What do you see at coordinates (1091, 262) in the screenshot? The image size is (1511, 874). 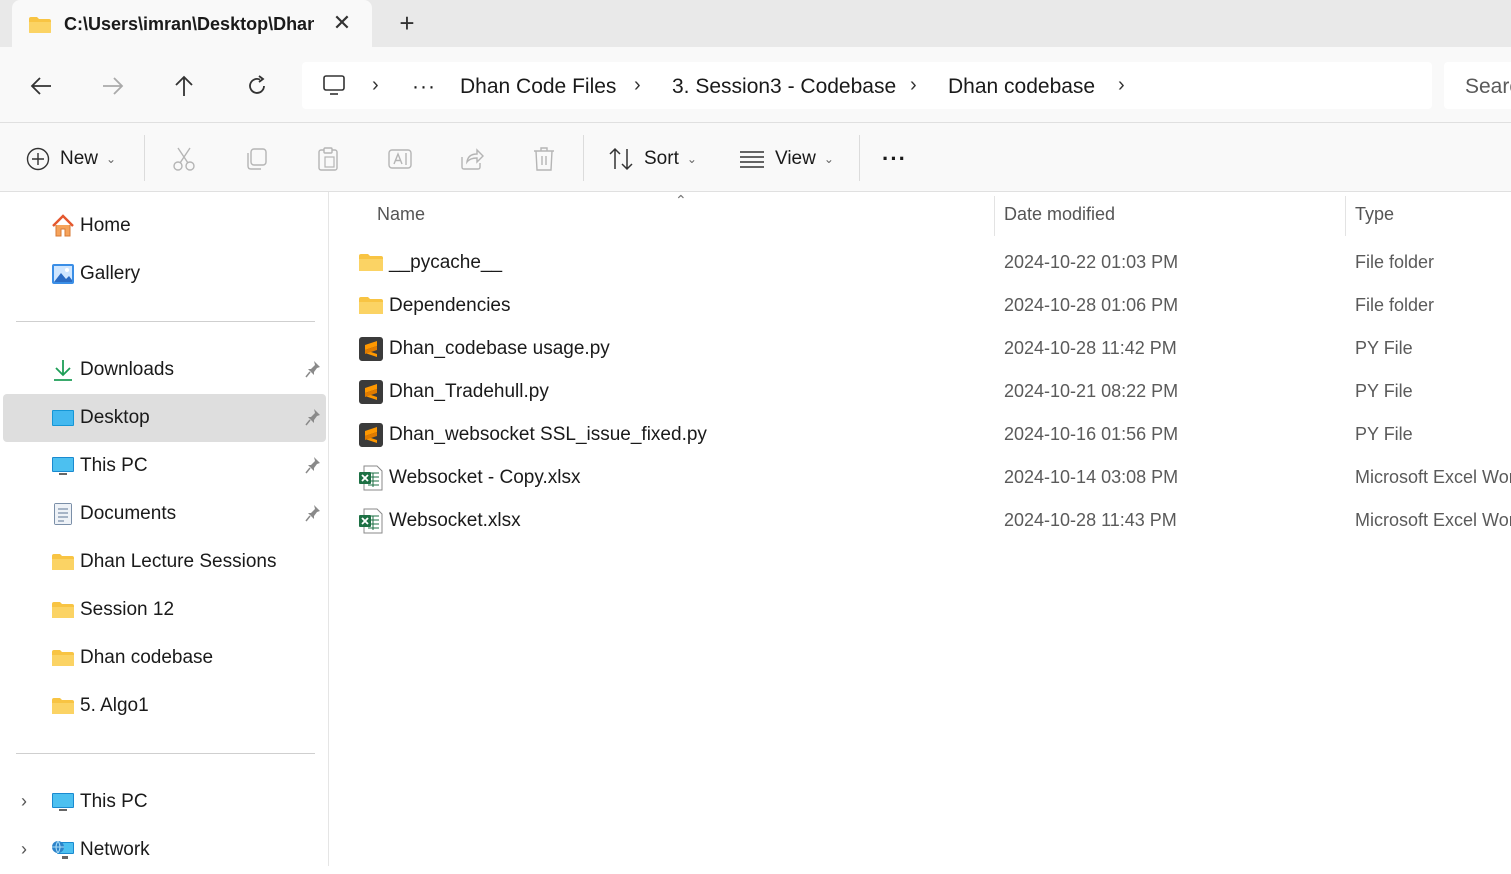 I see `file-date: 2024-10-22 01:03 PM` at bounding box center [1091, 262].